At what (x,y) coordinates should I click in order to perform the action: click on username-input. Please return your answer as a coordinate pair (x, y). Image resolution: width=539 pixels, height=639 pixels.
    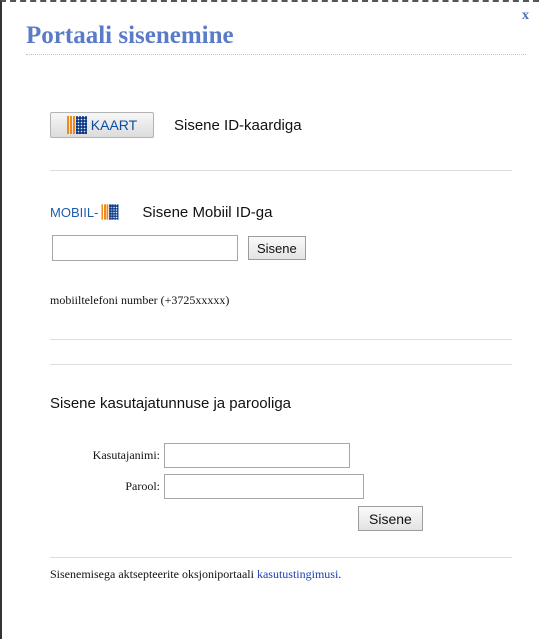
    Looking at the image, I should click on (257, 455).